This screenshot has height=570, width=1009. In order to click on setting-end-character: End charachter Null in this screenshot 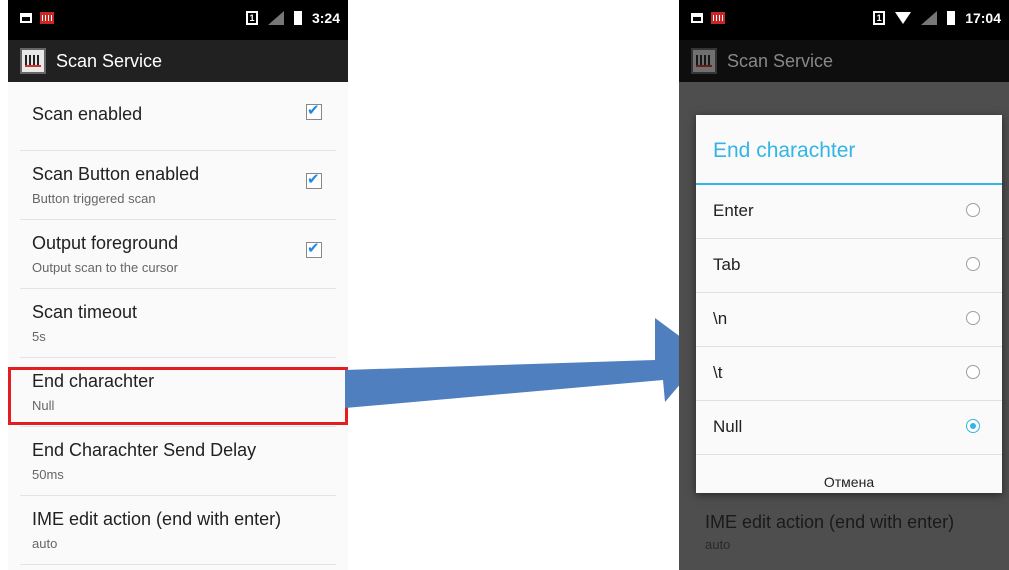, I will do `click(178, 392)`.